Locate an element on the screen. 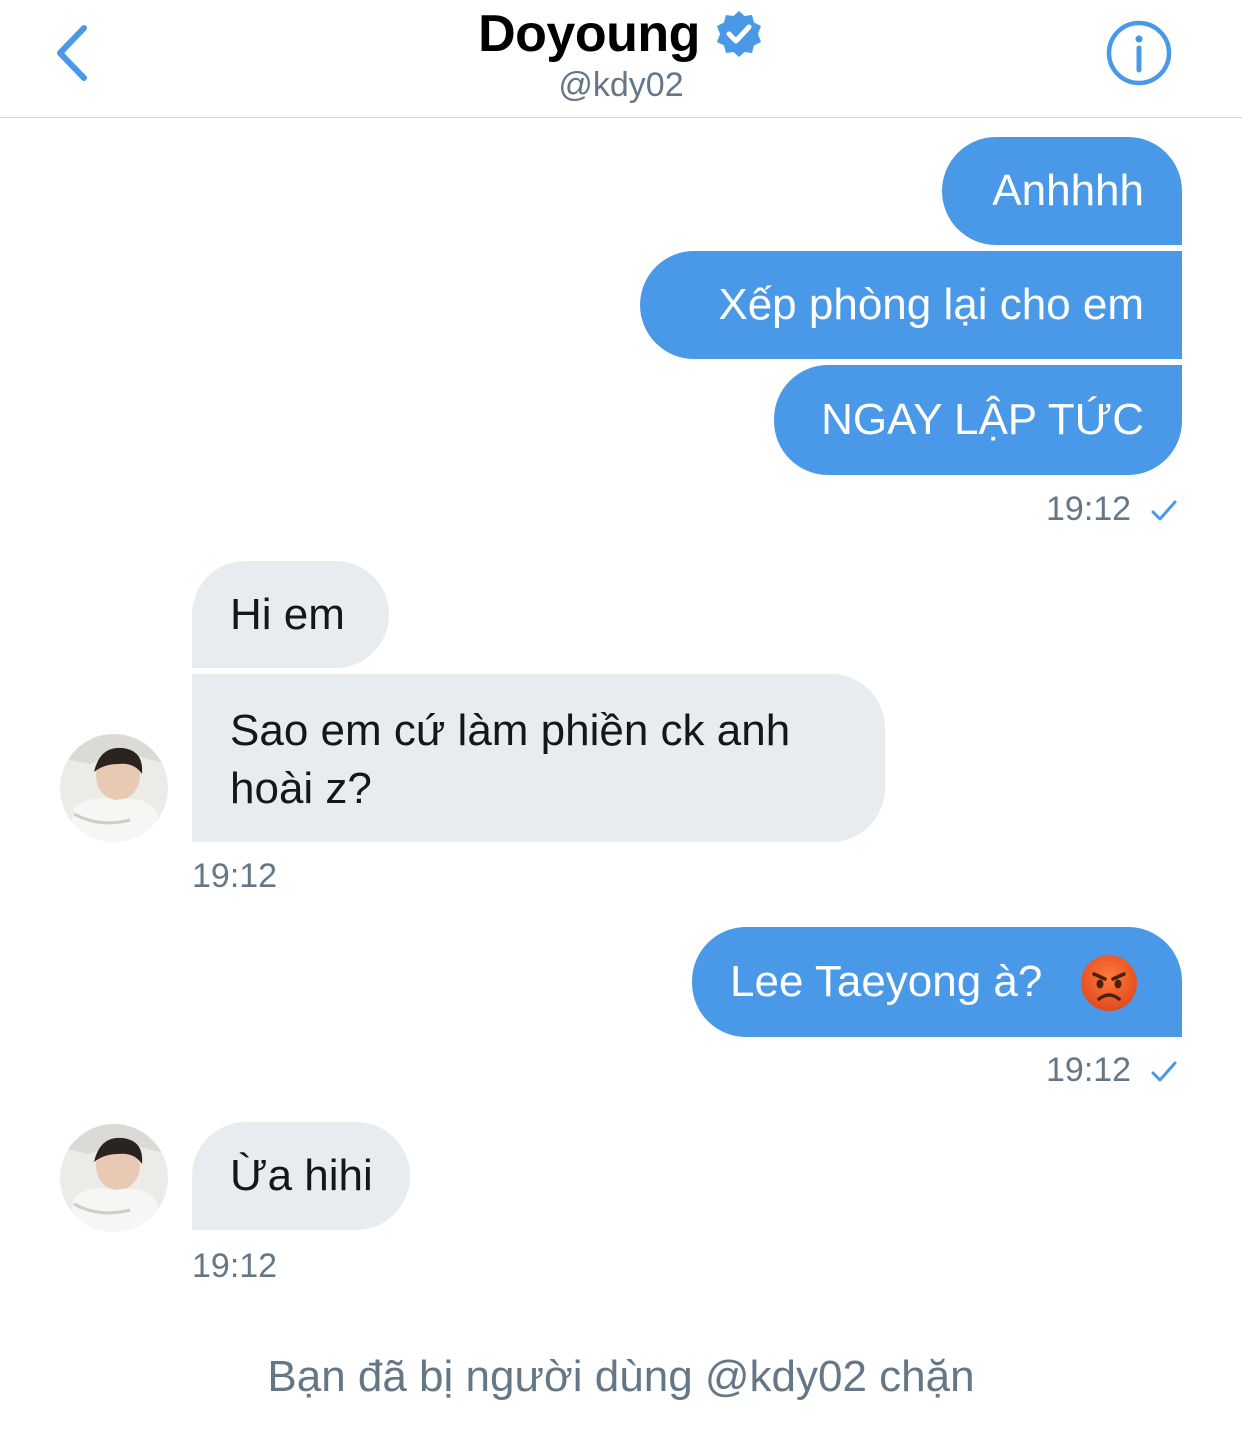 This screenshot has height=1456, width=1242. blocked-notice: Bạn đã bị người dùng @kdy02 chặn is located at coordinates (621, 1376).